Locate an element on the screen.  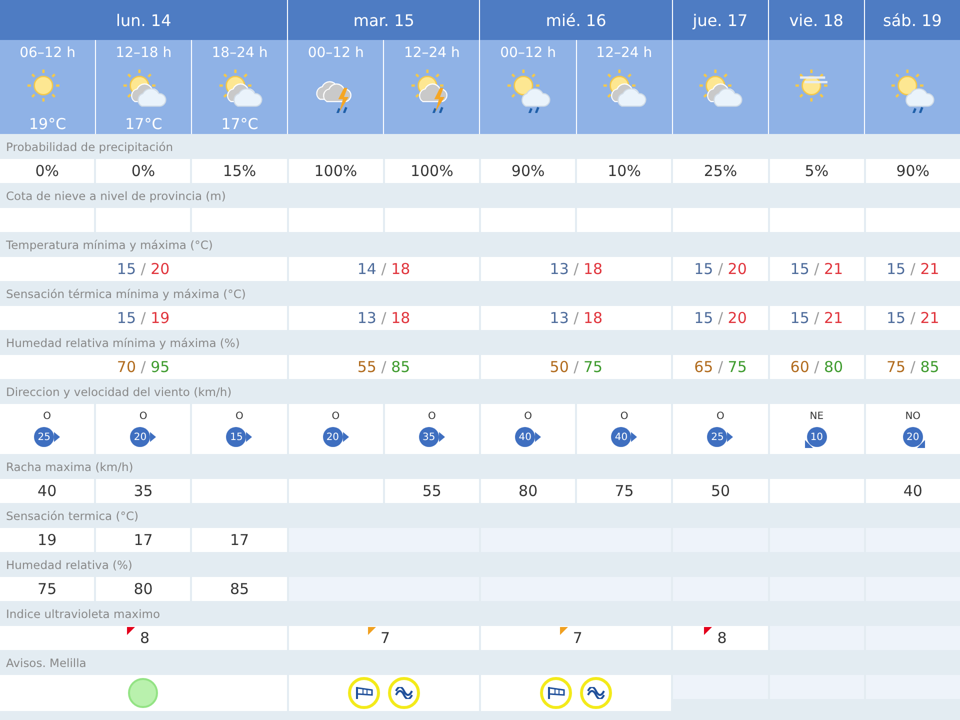
row-label: Cota de nieve a nivel de provincia (m) is located at coordinates (116, 196).